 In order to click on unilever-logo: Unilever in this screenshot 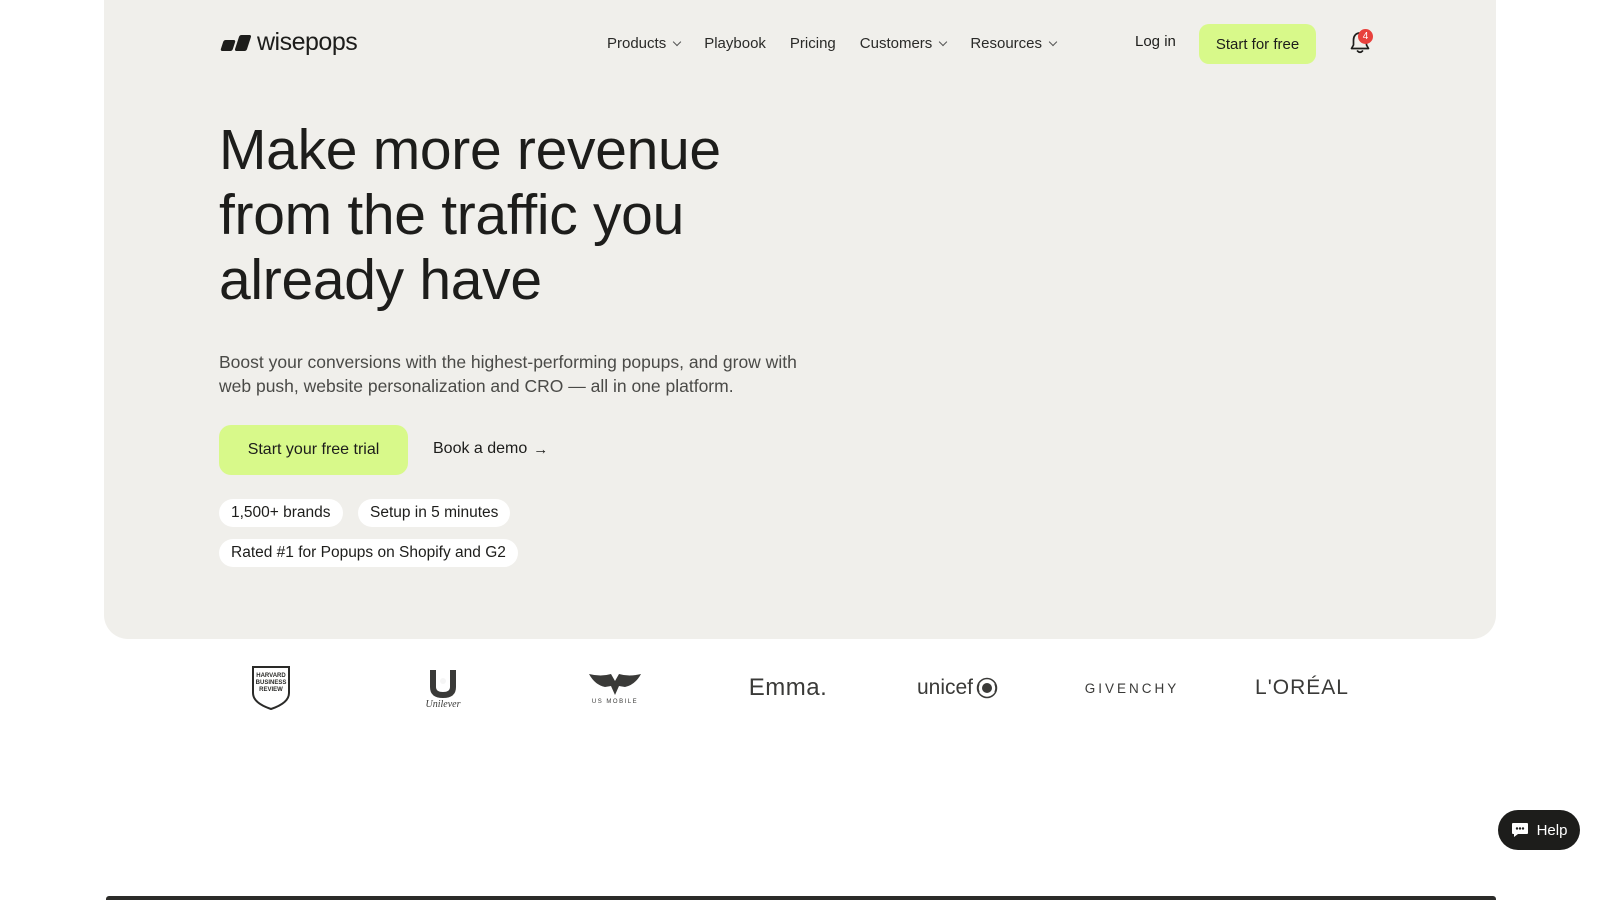, I will do `click(443, 688)`.